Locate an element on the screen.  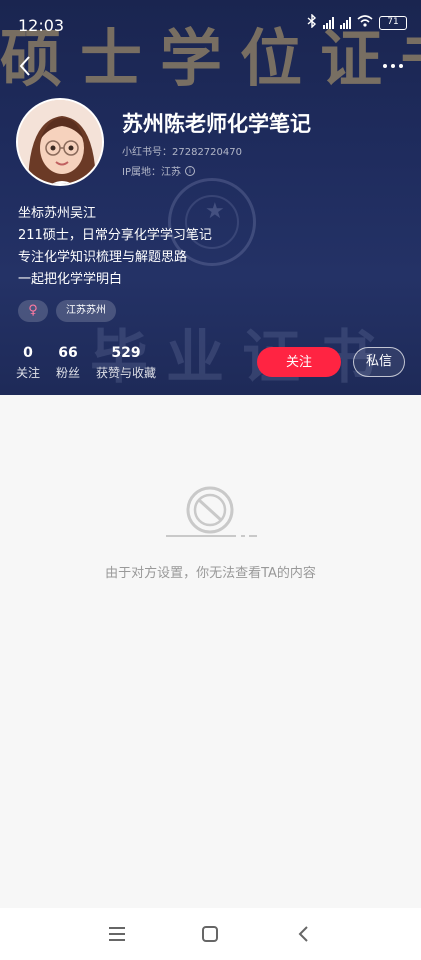
avatar-illustration is located at coordinates (60, 142).